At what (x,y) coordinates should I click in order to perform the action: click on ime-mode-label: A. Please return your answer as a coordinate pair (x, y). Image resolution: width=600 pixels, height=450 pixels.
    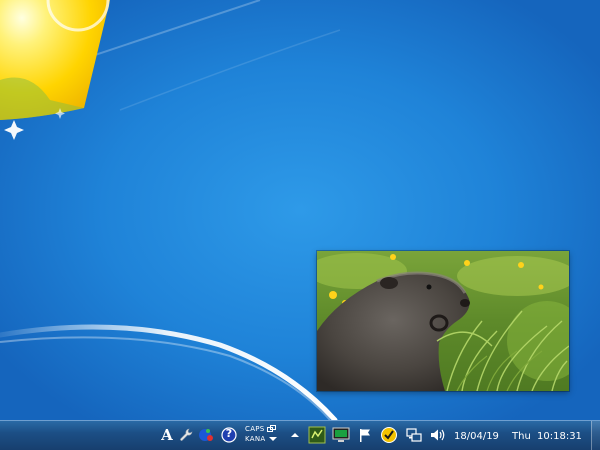
    Looking at the image, I should click on (167, 435).